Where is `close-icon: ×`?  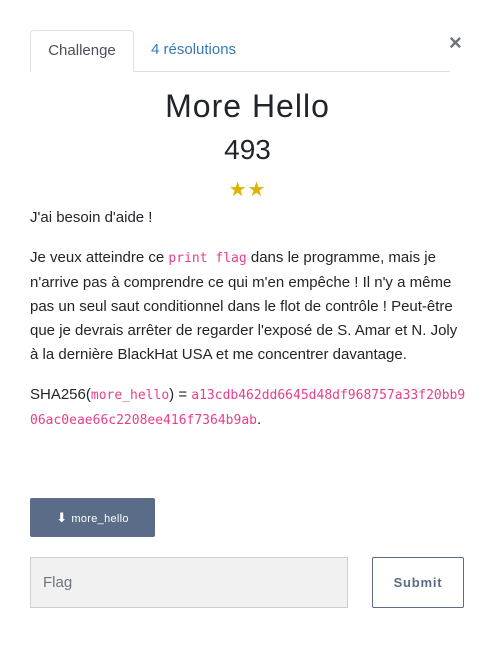
close-icon: × is located at coordinates (455, 43).